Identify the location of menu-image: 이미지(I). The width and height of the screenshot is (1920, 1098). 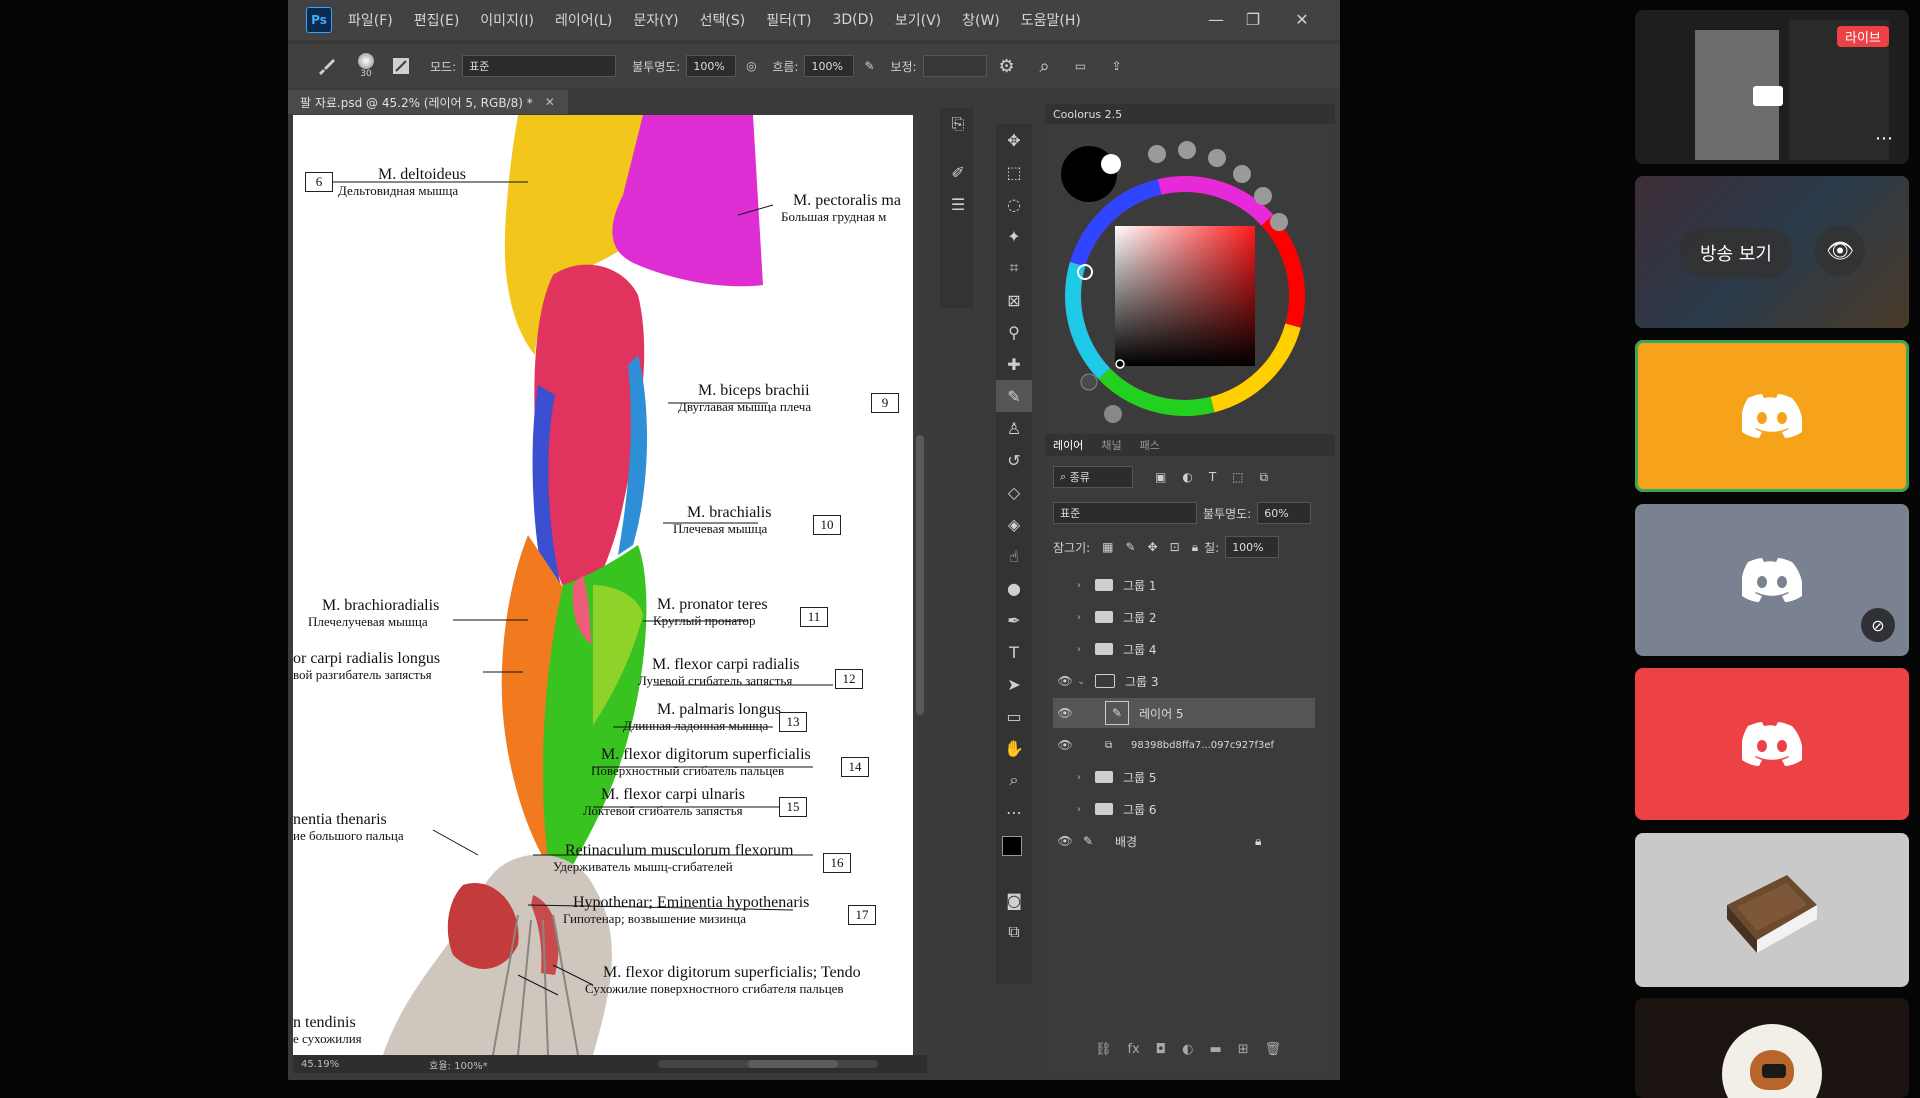
(507, 20).